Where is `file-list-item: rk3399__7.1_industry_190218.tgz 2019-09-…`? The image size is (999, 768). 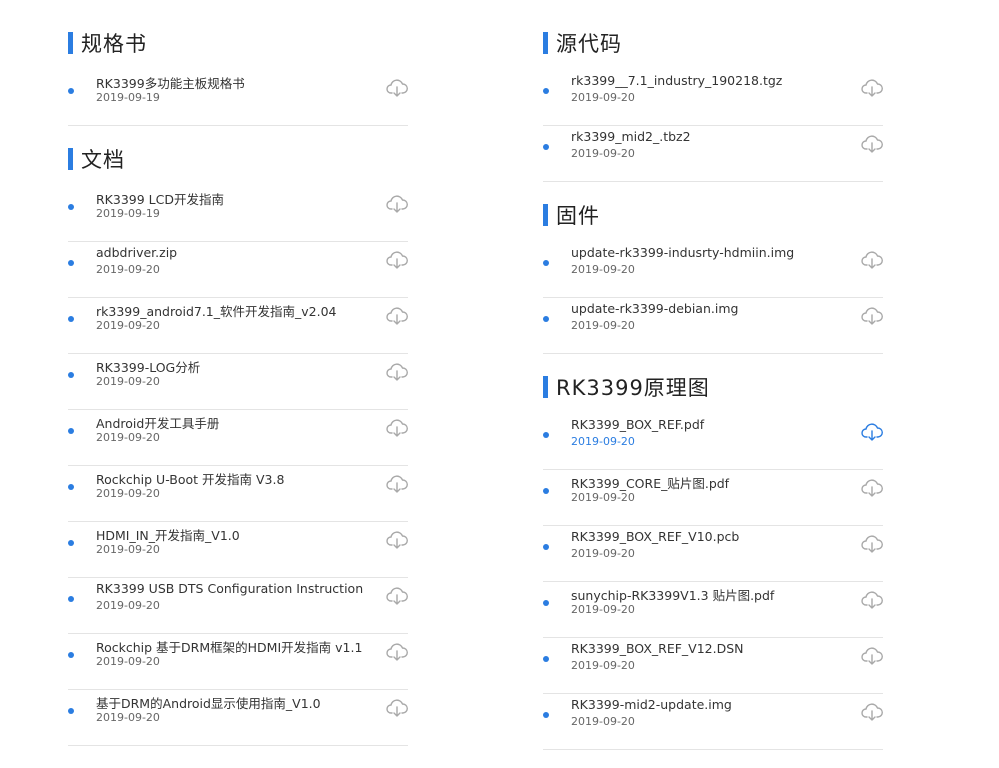 file-list-item: rk3399__7.1_industry_190218.tgz 2019-09-… is located at coordinates (713, 98).